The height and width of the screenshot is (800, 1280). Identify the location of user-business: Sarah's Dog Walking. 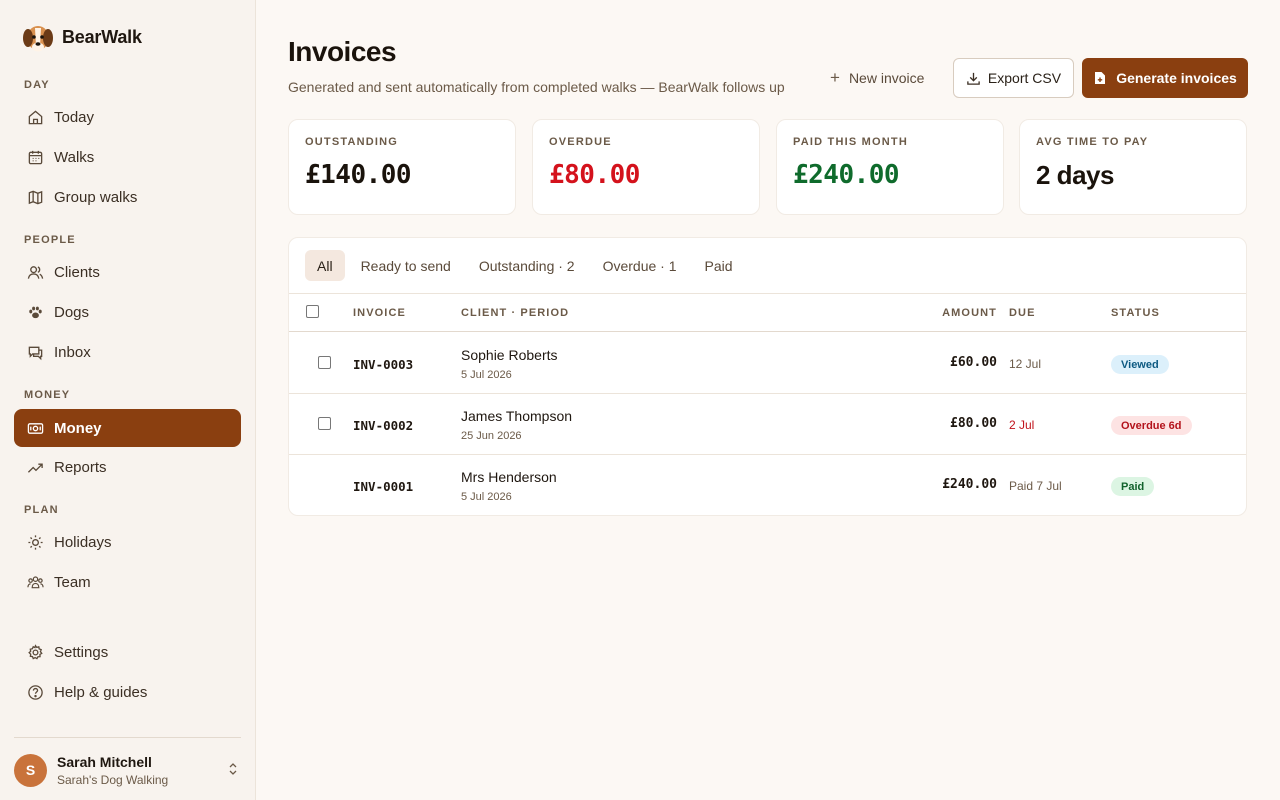
(113, 779).